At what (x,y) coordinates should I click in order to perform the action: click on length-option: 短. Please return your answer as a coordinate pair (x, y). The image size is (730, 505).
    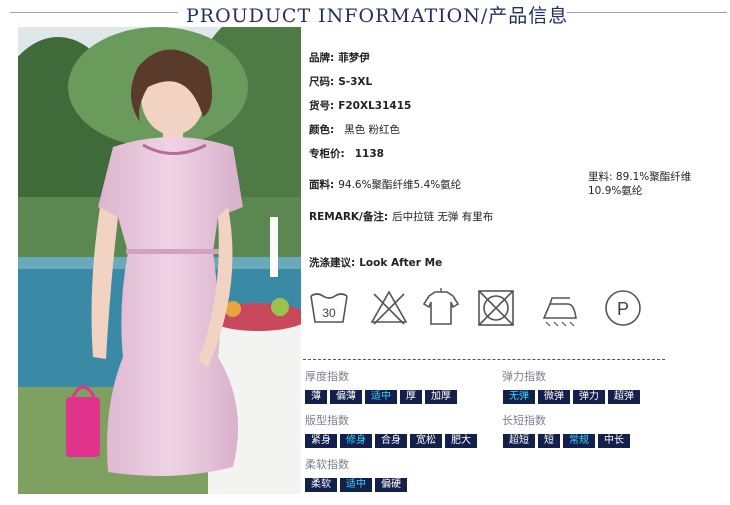
    Looking at the image, I should click on (549, 441).